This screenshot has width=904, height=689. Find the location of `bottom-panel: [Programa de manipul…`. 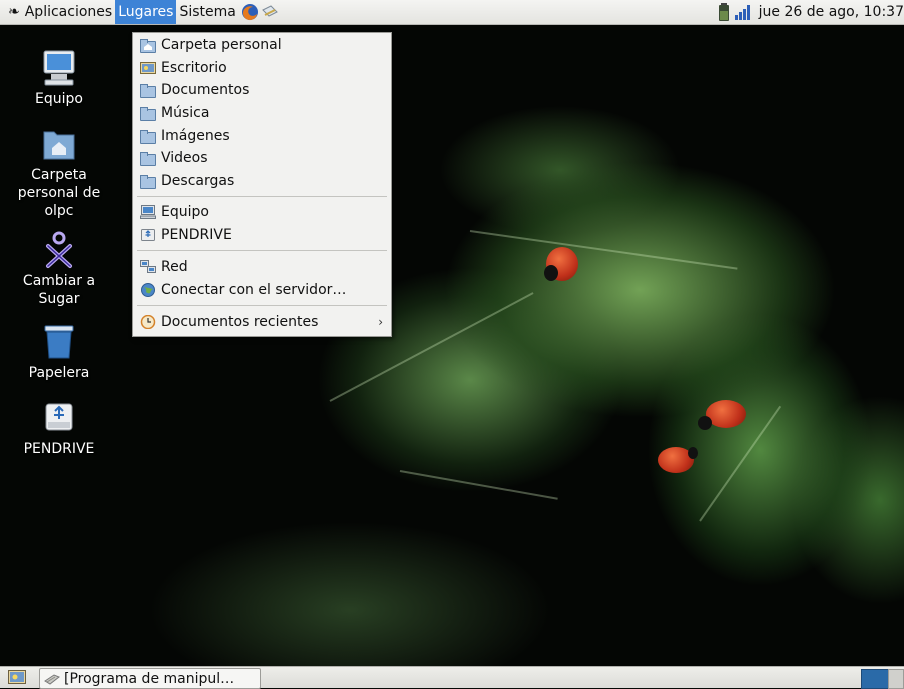

bottom-panel: [Programa de manipul… is located at coordinates (452, 677).